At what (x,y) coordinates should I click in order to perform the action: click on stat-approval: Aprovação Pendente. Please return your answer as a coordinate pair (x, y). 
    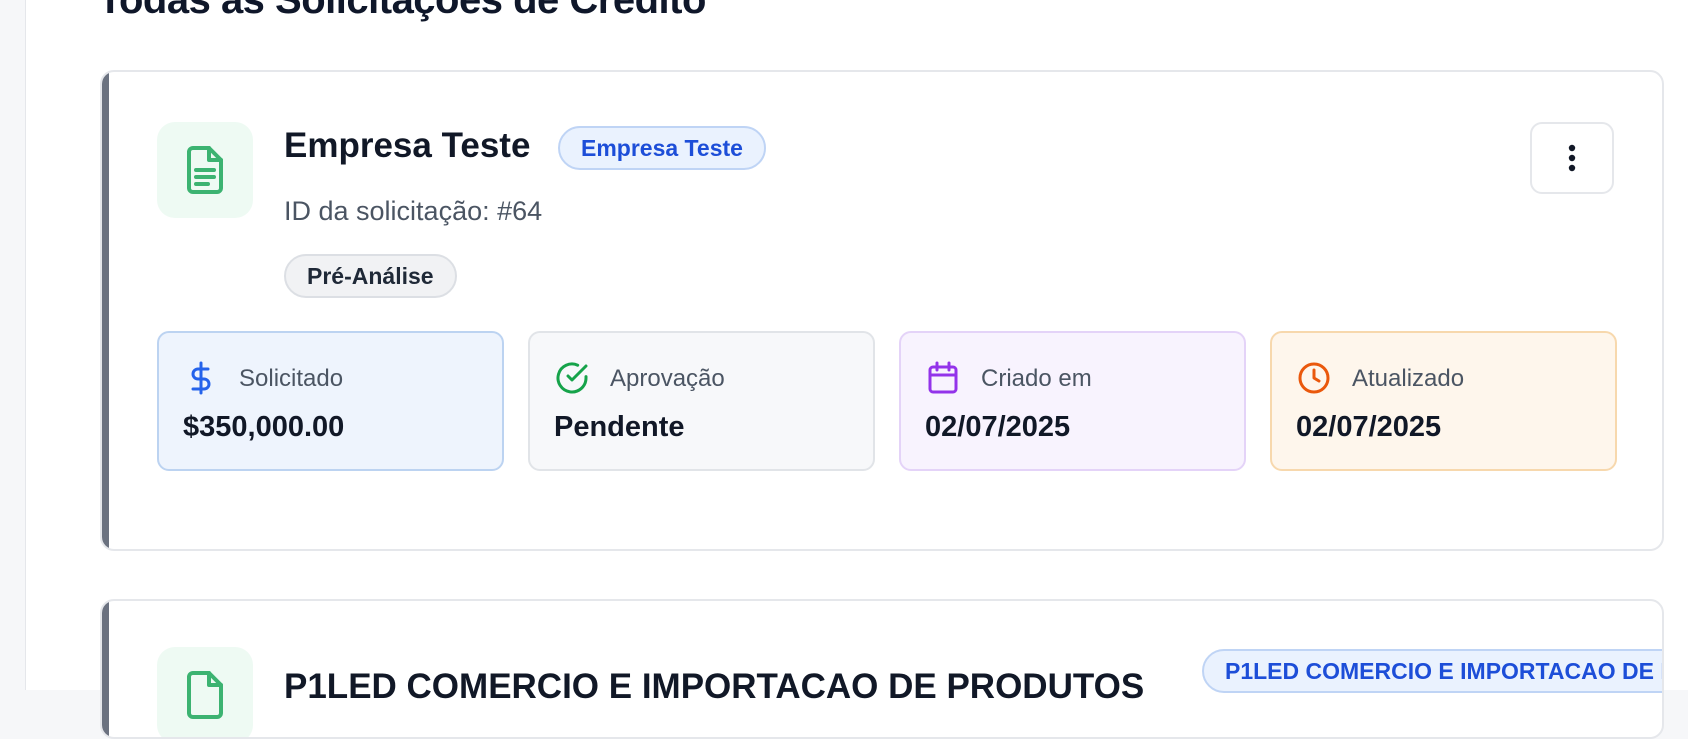
    Looking at the image, I should click on (701, 401).